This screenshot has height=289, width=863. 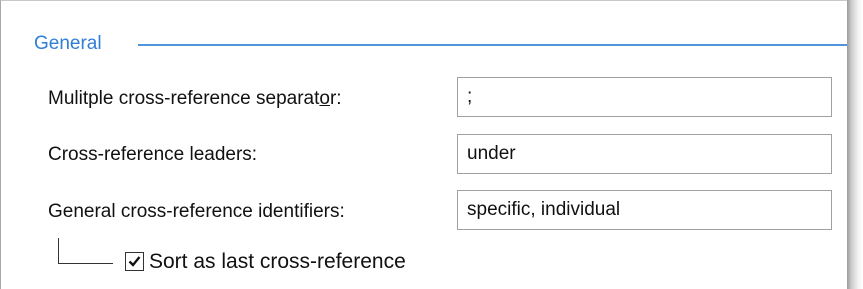 What do you see at coordinates (644, 210) in the screenshot?
I see `identifiers-input` at bounding box center [644, 210].